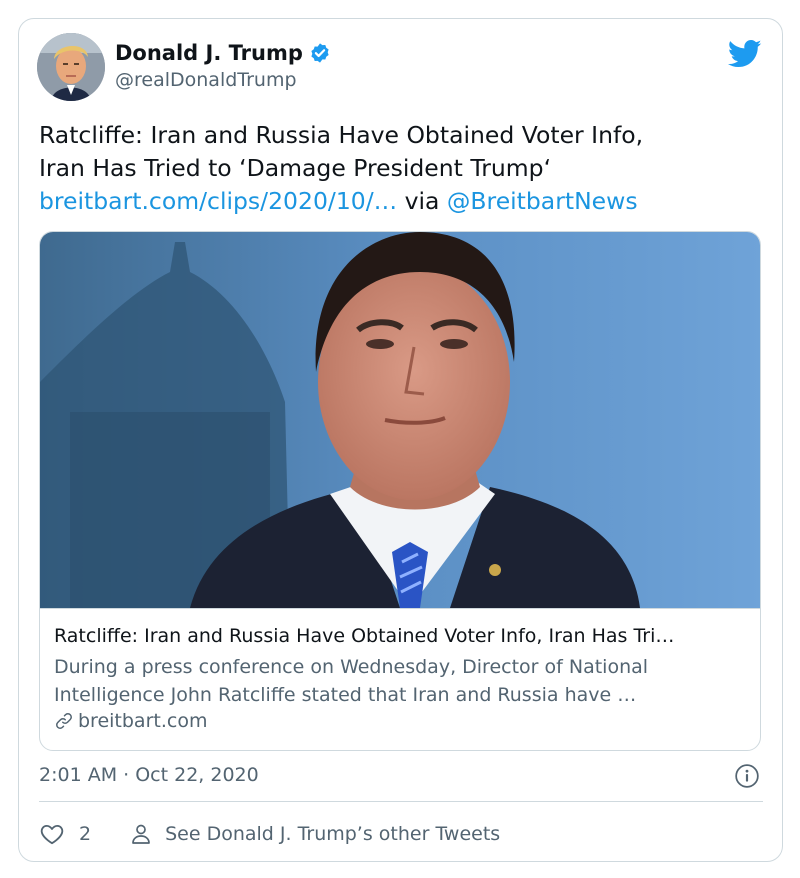 This screenshot has width=800, height=878. What do you see at coordinates (422, 201) in the screenshot?
I see `via-text: via` at bounding box center [422, 201].